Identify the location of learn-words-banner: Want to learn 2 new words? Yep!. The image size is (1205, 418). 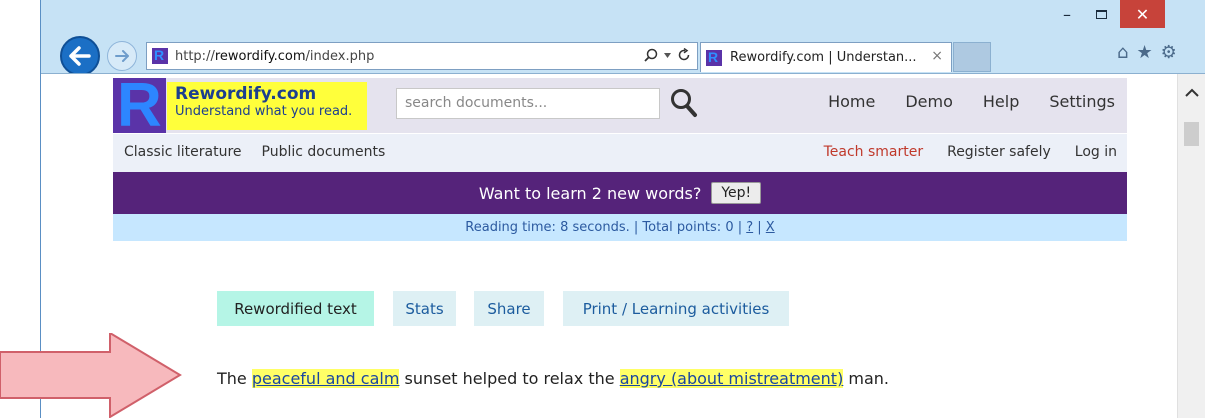
(620, 193).